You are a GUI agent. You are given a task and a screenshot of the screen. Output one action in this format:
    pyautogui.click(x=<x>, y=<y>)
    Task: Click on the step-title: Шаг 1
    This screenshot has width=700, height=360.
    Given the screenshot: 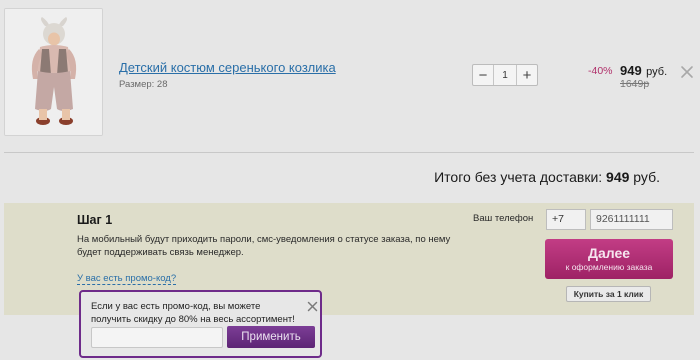 What is the action you would take?
    pyautogui.click(x=95, y=220)
    